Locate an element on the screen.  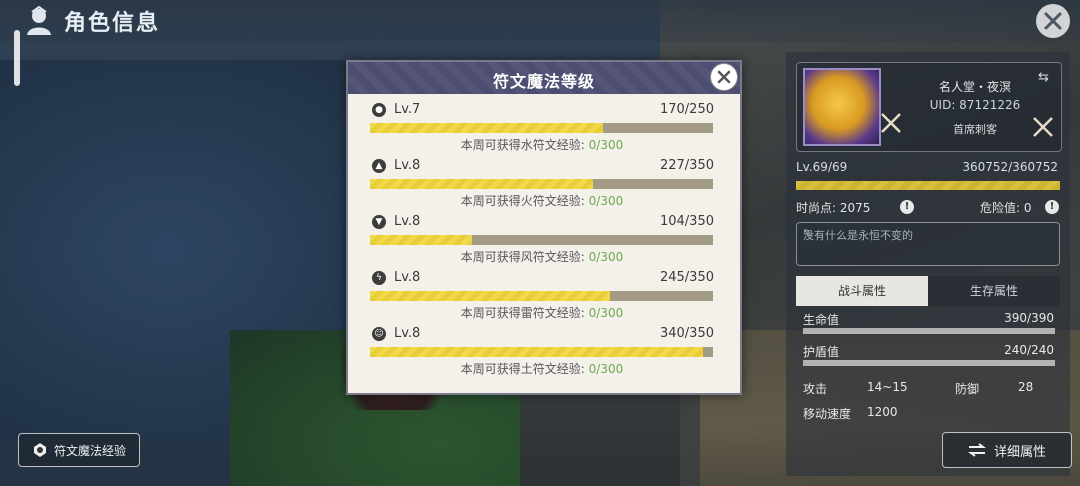
detail-attributes-label: 详细属性 is located at coordinates (1019, 452).